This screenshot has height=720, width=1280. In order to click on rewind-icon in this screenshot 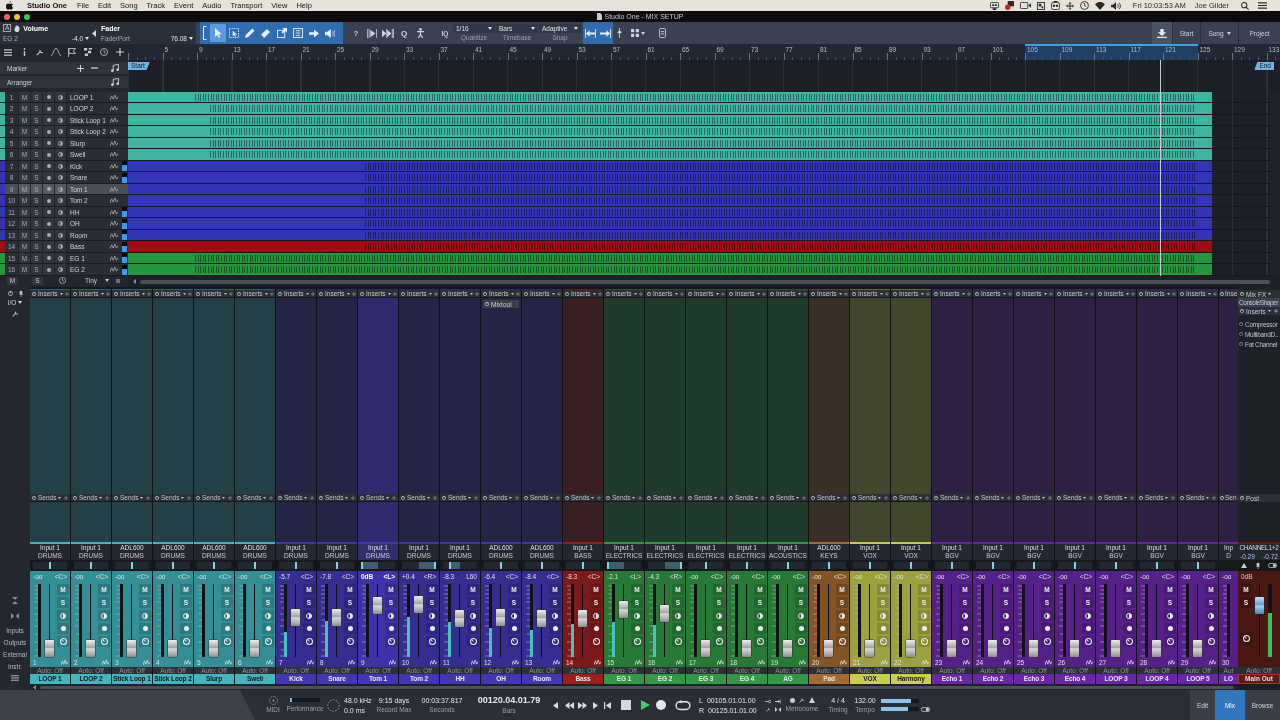, I will do `click(569, 705)`.